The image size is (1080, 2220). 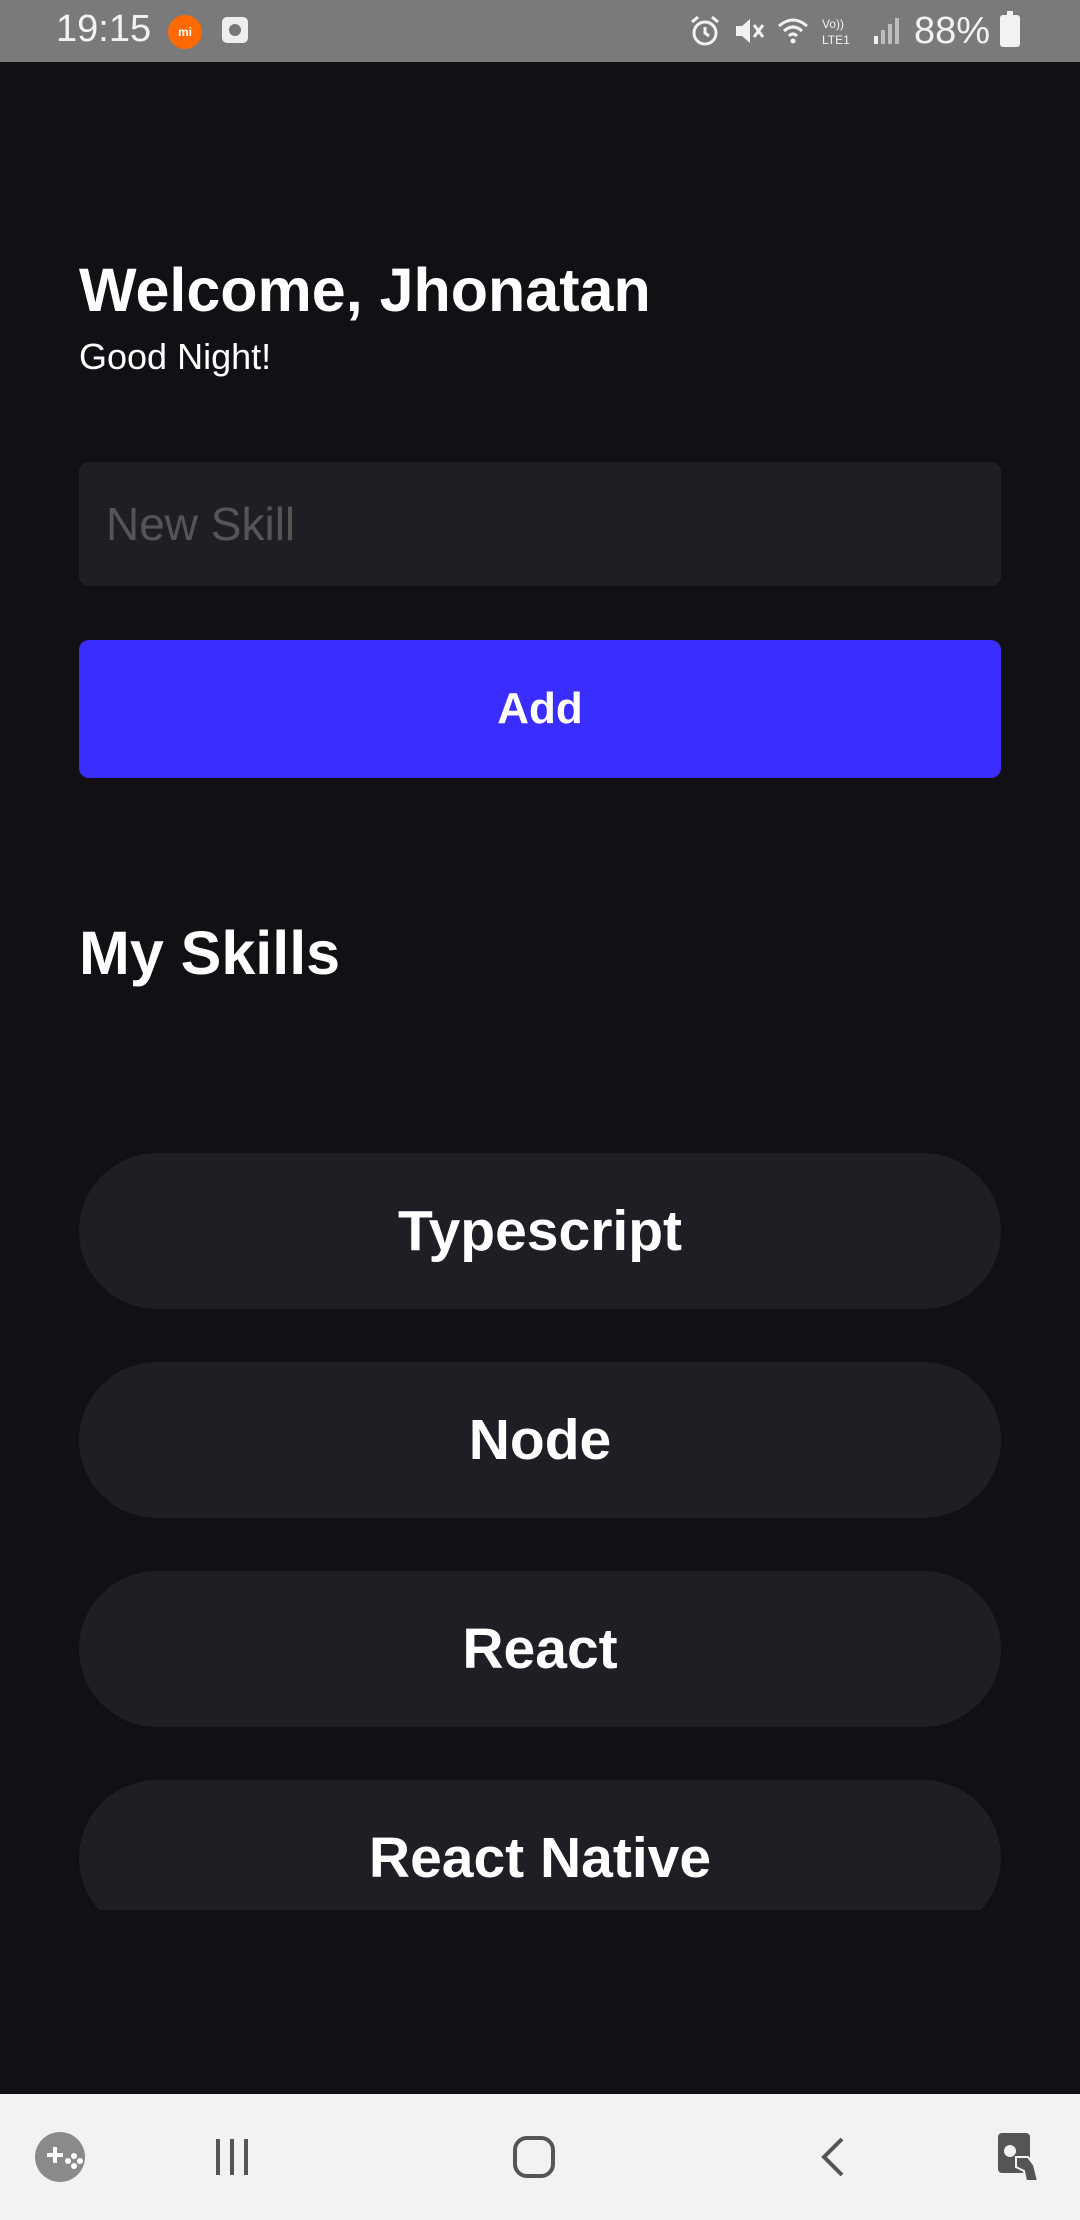 What do you see at coordinates (540, 1231) in the screenshot?
I see `skill-card: Typescript` at bounding box center [540, 1231].